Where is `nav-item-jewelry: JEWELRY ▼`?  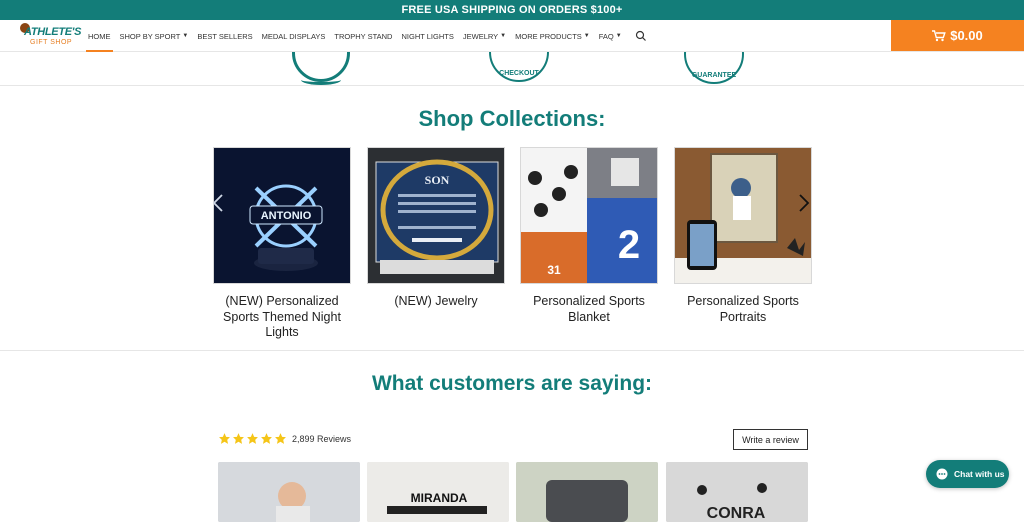 nav-item-jewelry: JEWELRY ▼ is located at coordinates (484, 36).